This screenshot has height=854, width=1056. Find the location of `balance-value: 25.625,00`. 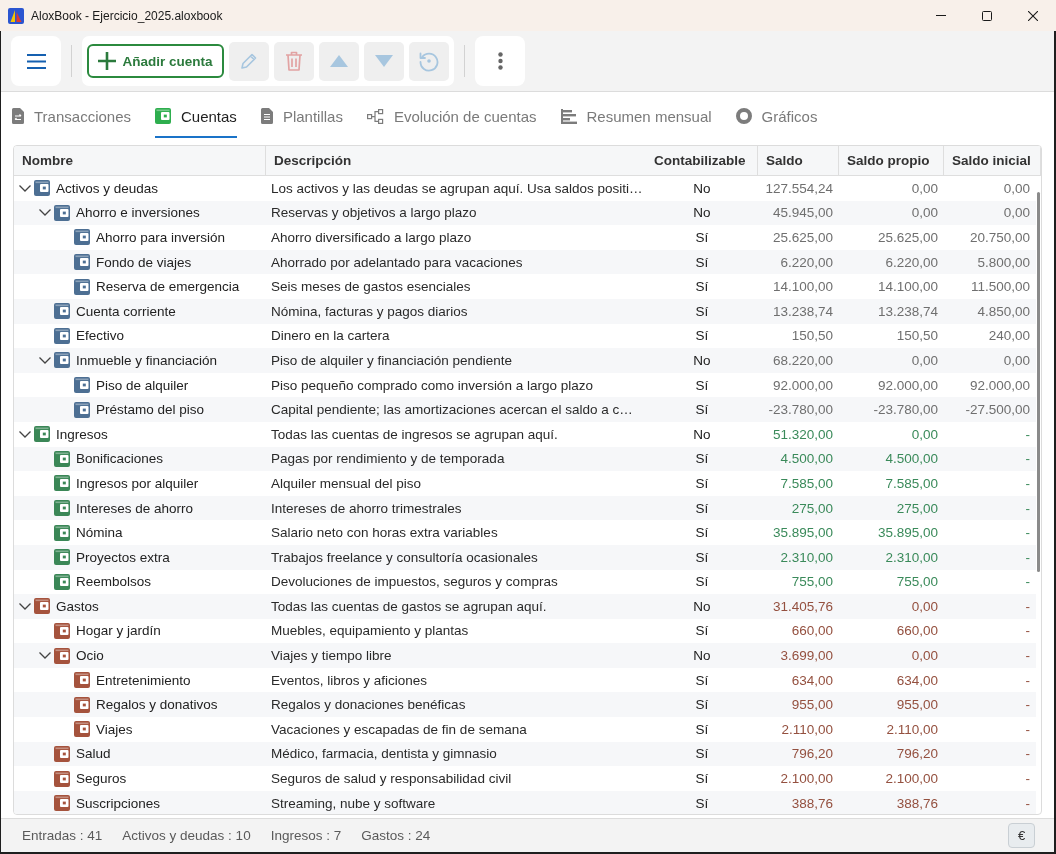

balance-value: 25.625,00 is located at coordinates (803, 237).